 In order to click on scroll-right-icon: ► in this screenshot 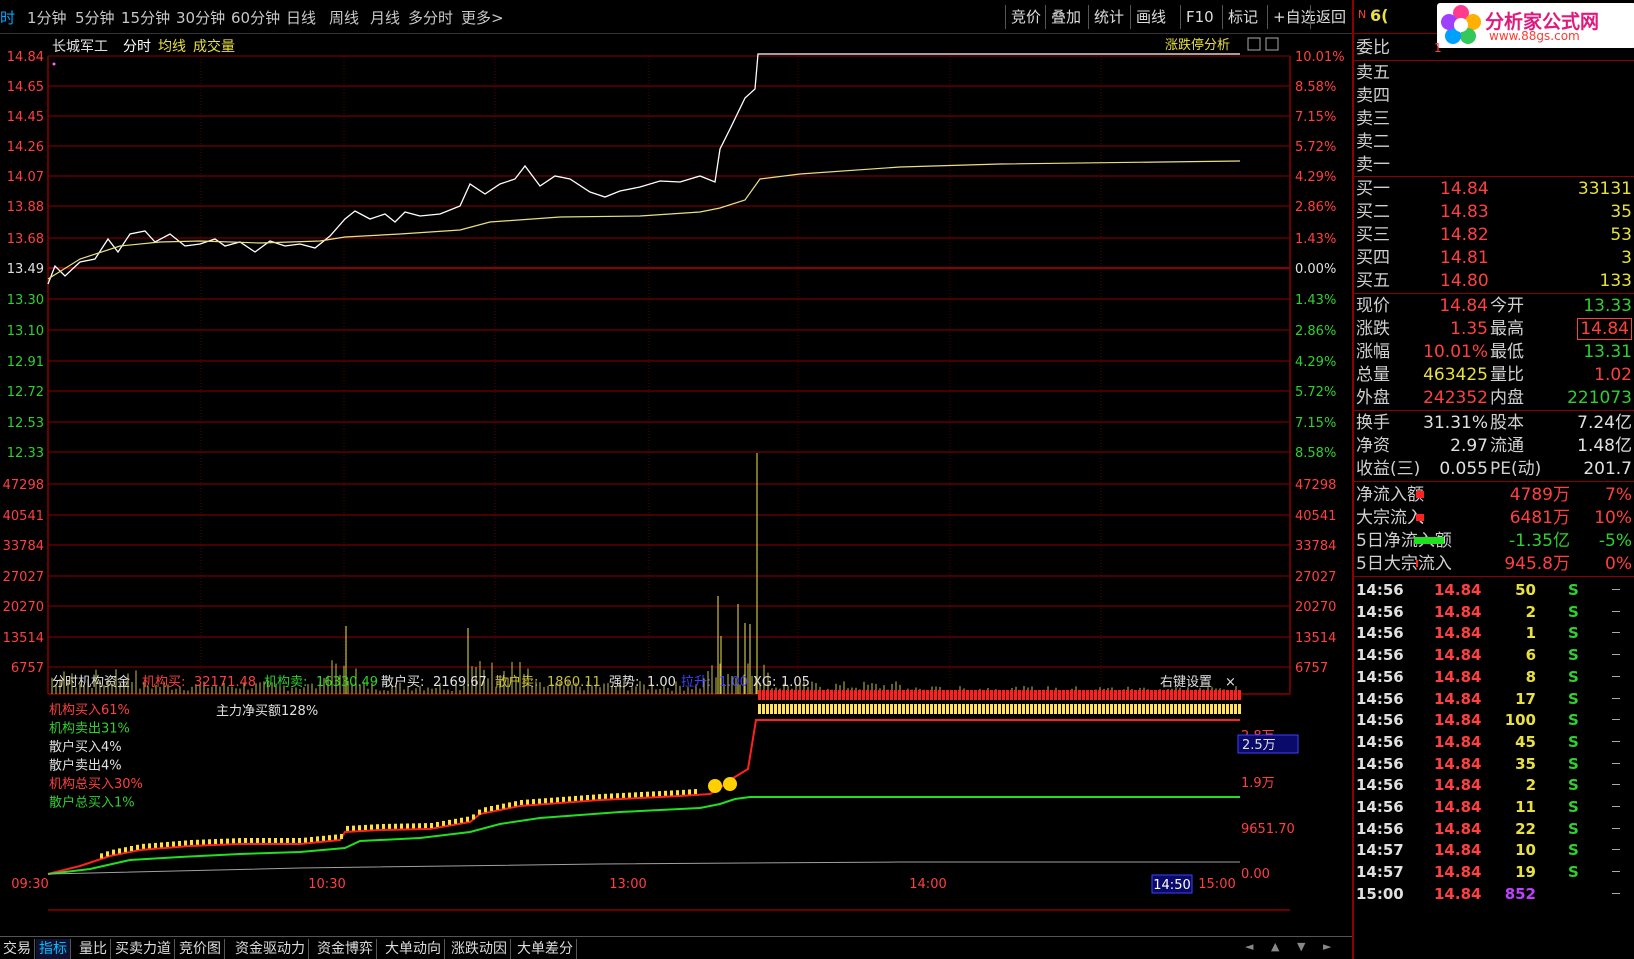, I will do `click(1327, 946)`.